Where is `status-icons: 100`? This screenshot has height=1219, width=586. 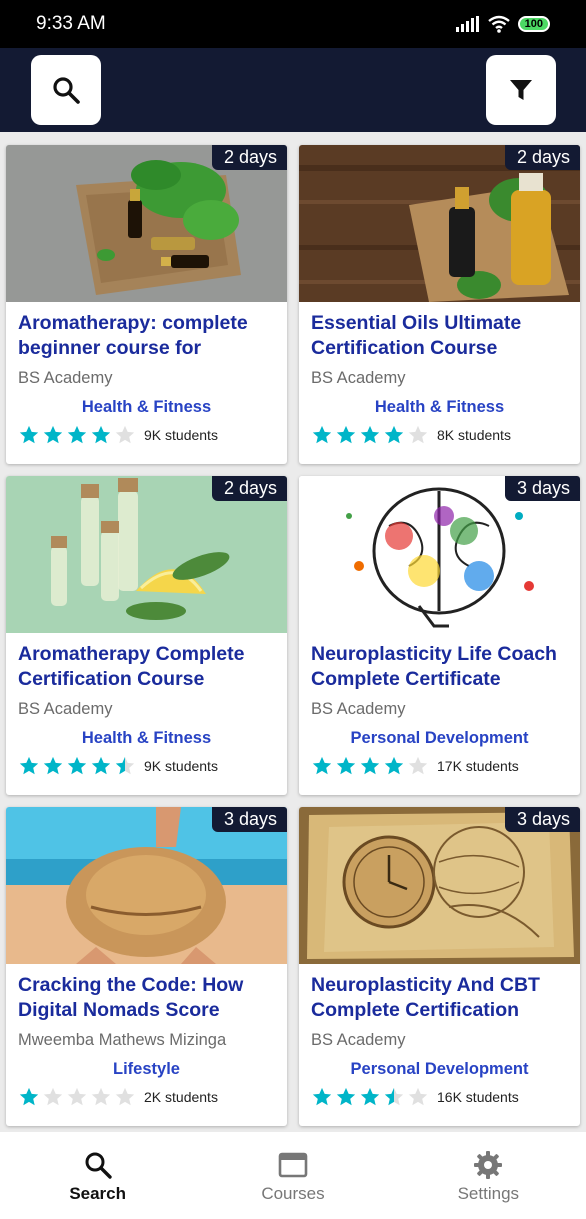
status-icons: 100 is located at coordinates (502, 24).